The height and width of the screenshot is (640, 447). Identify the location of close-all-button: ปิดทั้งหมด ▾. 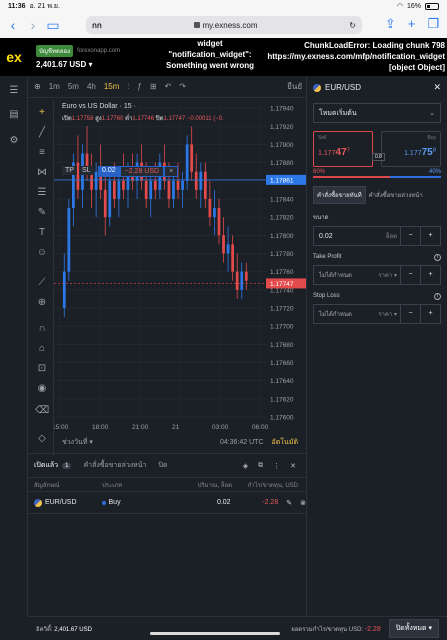
(413, 628).